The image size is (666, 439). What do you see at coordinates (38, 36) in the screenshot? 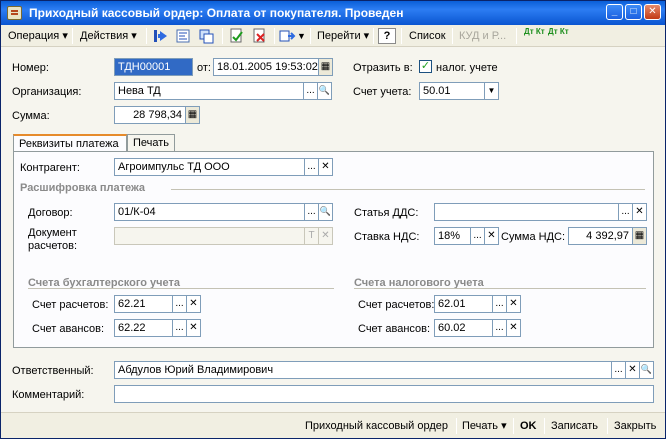
I see `operation-menu: Операция ▾` at bounding box center [38, 36].